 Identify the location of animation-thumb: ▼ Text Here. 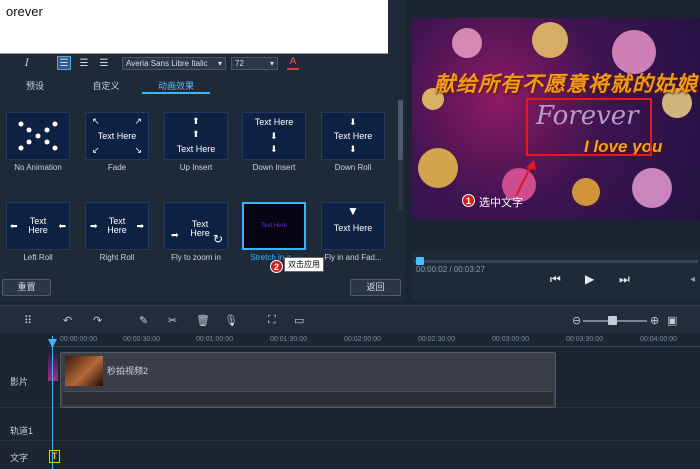
(353, 226).